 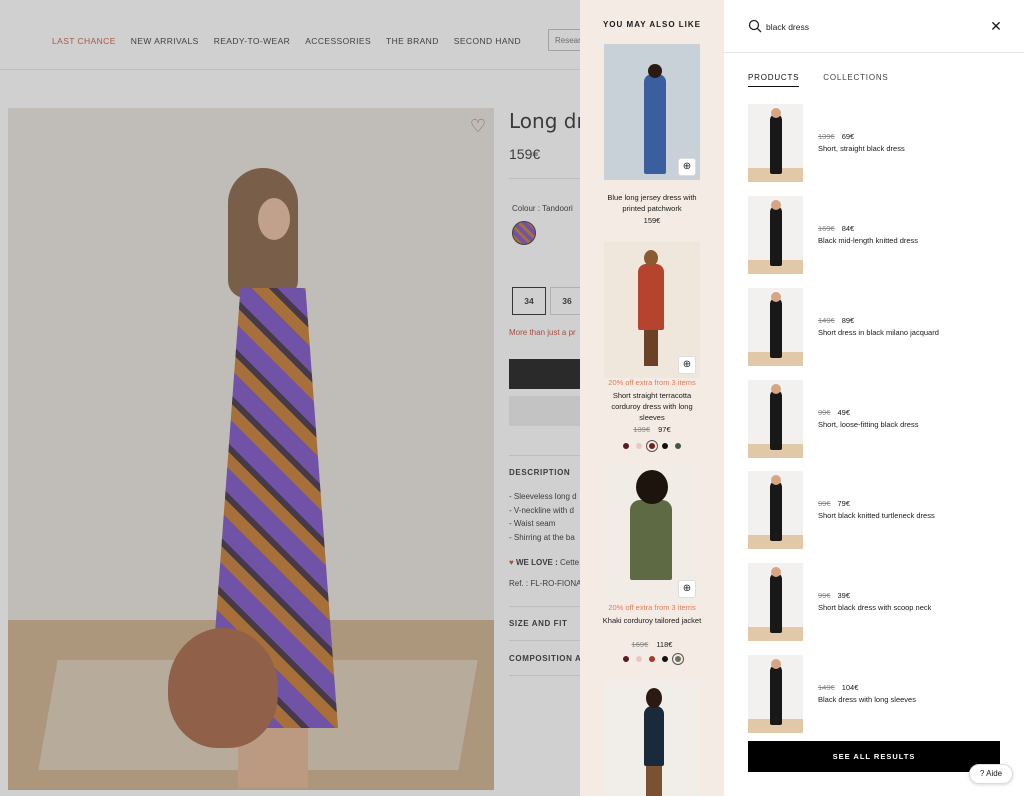 What do you see at coordinates (855, 80) in the screenshot?
I see `tab-collections: COLLECTIONS` at bounding box center [855, 80].